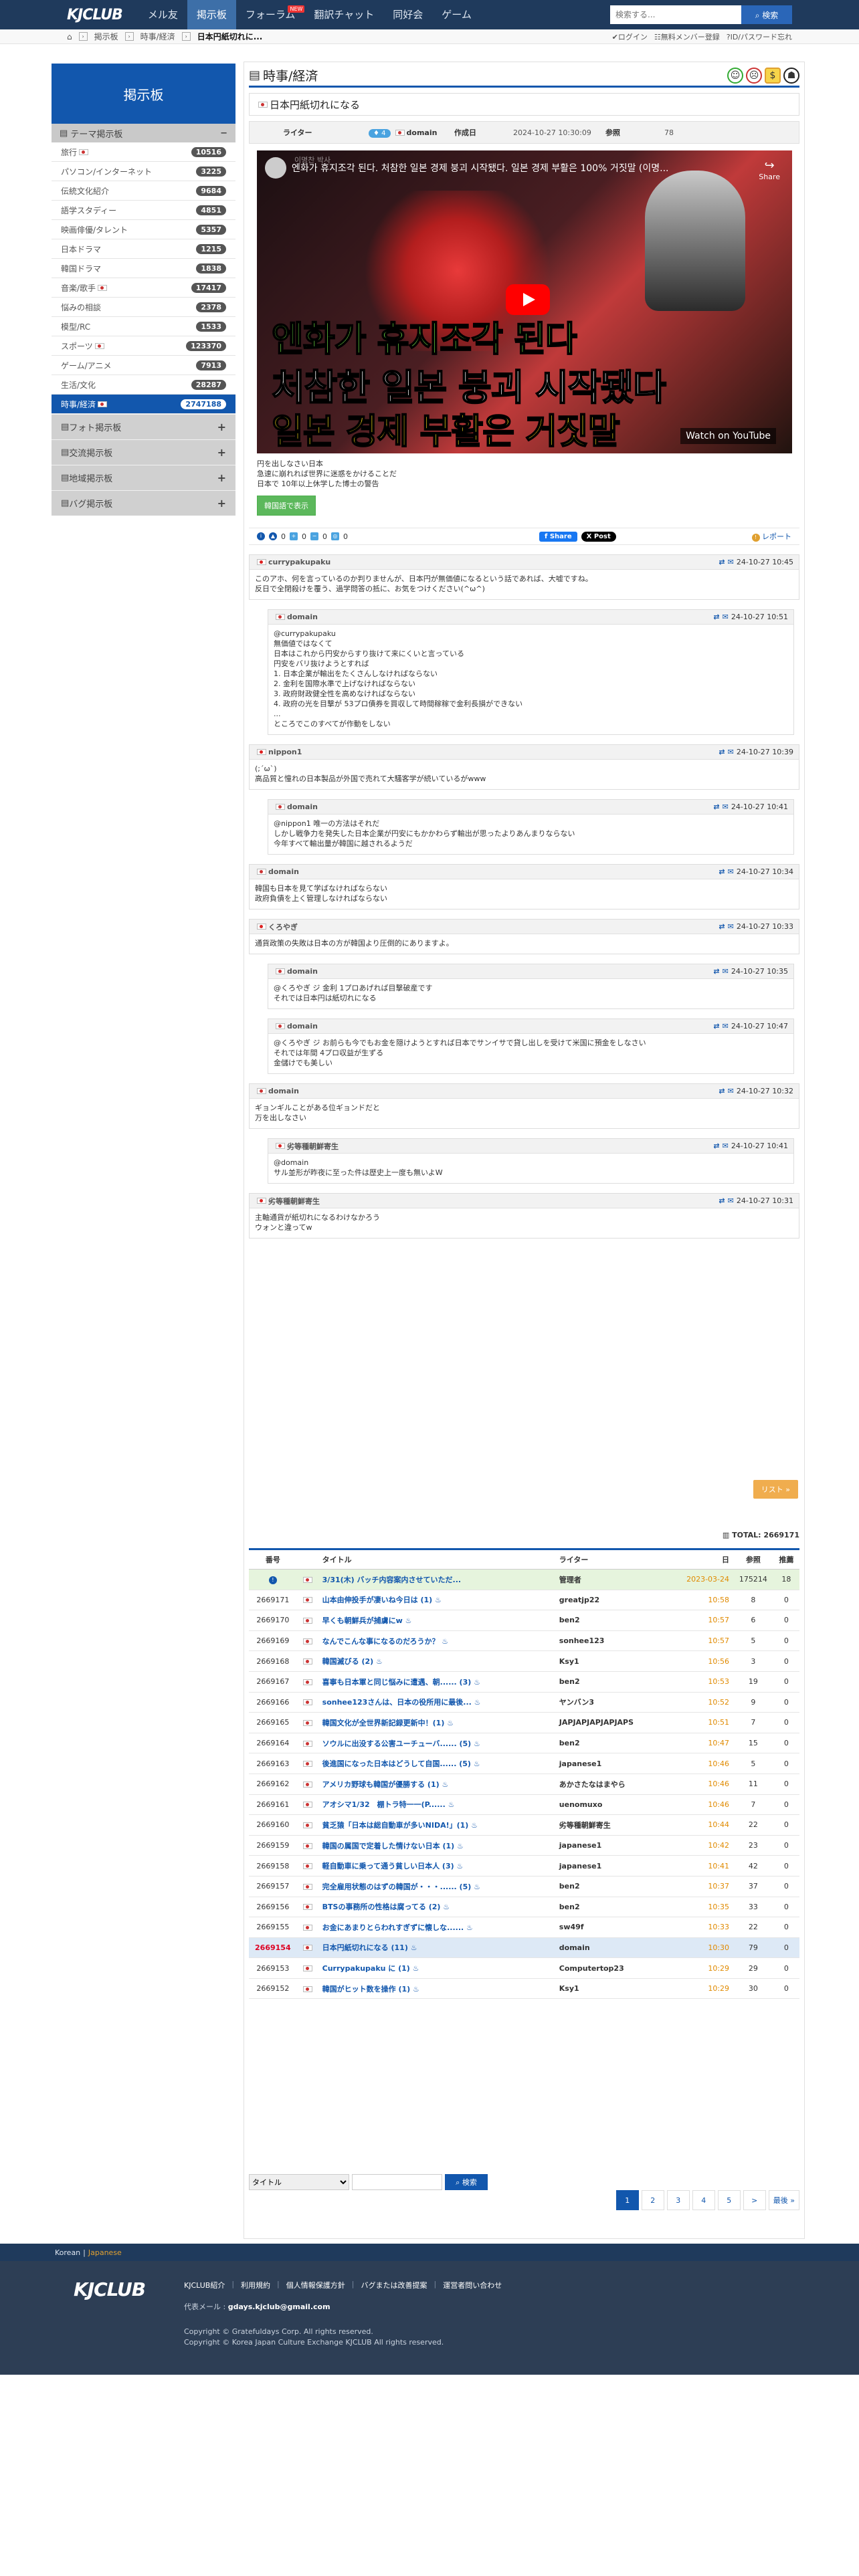 Image resolution: width=859 pixels, height=2576 pixels. What do you see at coordinates (143, 288) in the screenshot?
I see `sidebar-item: 音楽/歌手 17417` at bounding box center [143, 288].